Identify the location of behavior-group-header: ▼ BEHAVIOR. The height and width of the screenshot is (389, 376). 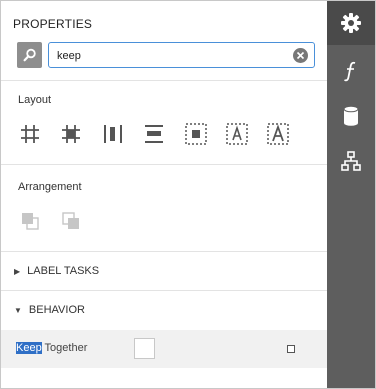
(164, 310).